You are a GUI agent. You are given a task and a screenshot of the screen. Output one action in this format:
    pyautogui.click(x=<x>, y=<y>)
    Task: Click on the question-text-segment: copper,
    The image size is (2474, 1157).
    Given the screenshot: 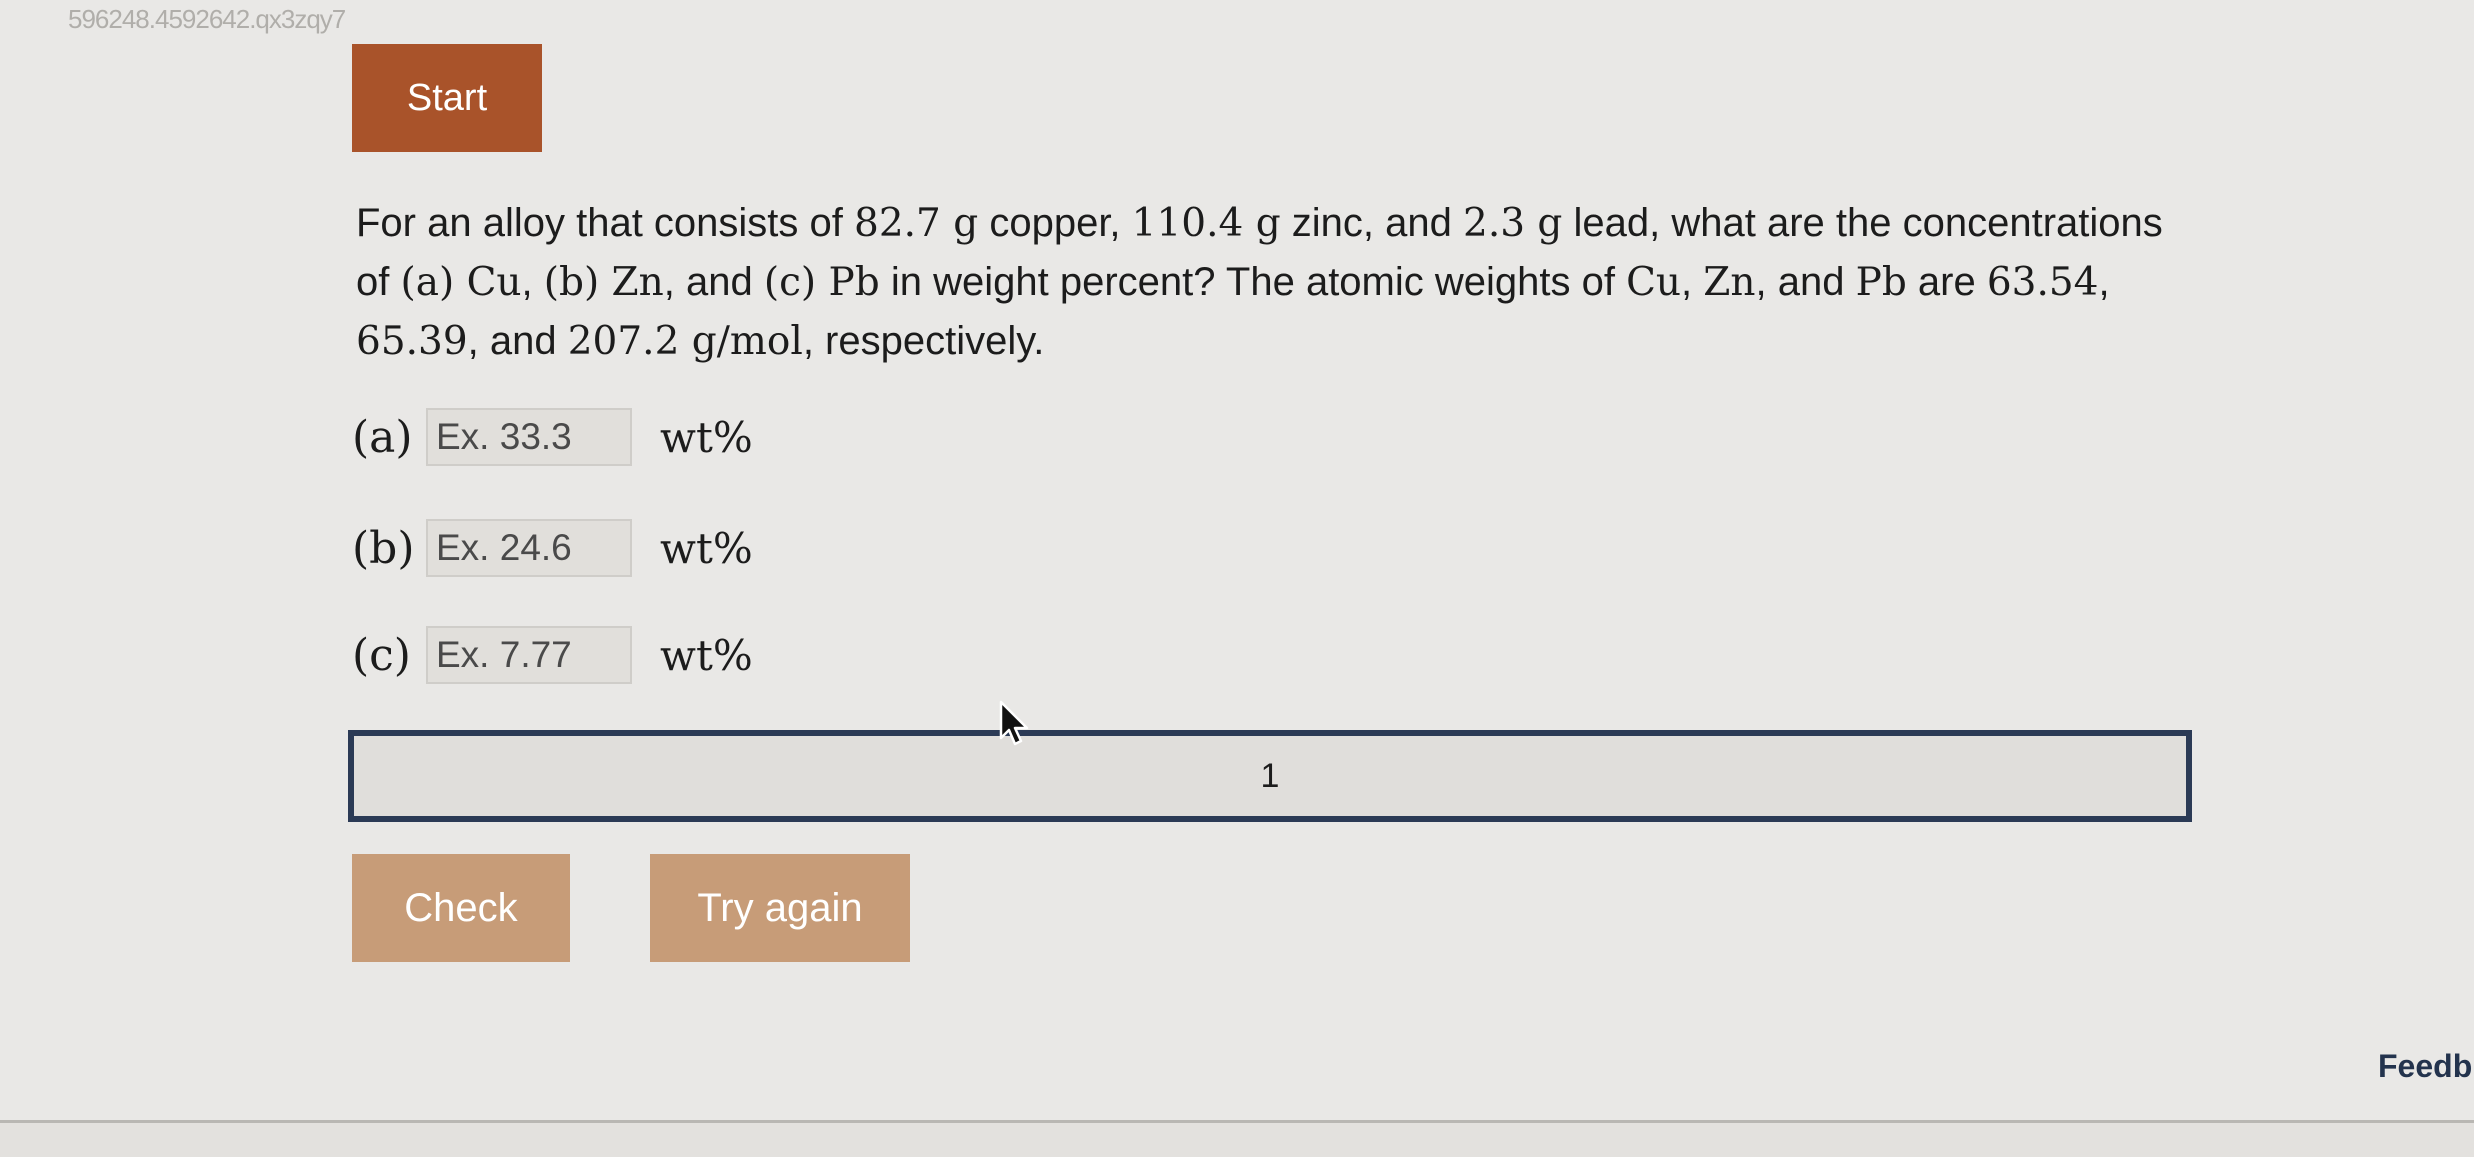 What is the action you would take?
    pyautogui.click(x=1055, y=223)
    